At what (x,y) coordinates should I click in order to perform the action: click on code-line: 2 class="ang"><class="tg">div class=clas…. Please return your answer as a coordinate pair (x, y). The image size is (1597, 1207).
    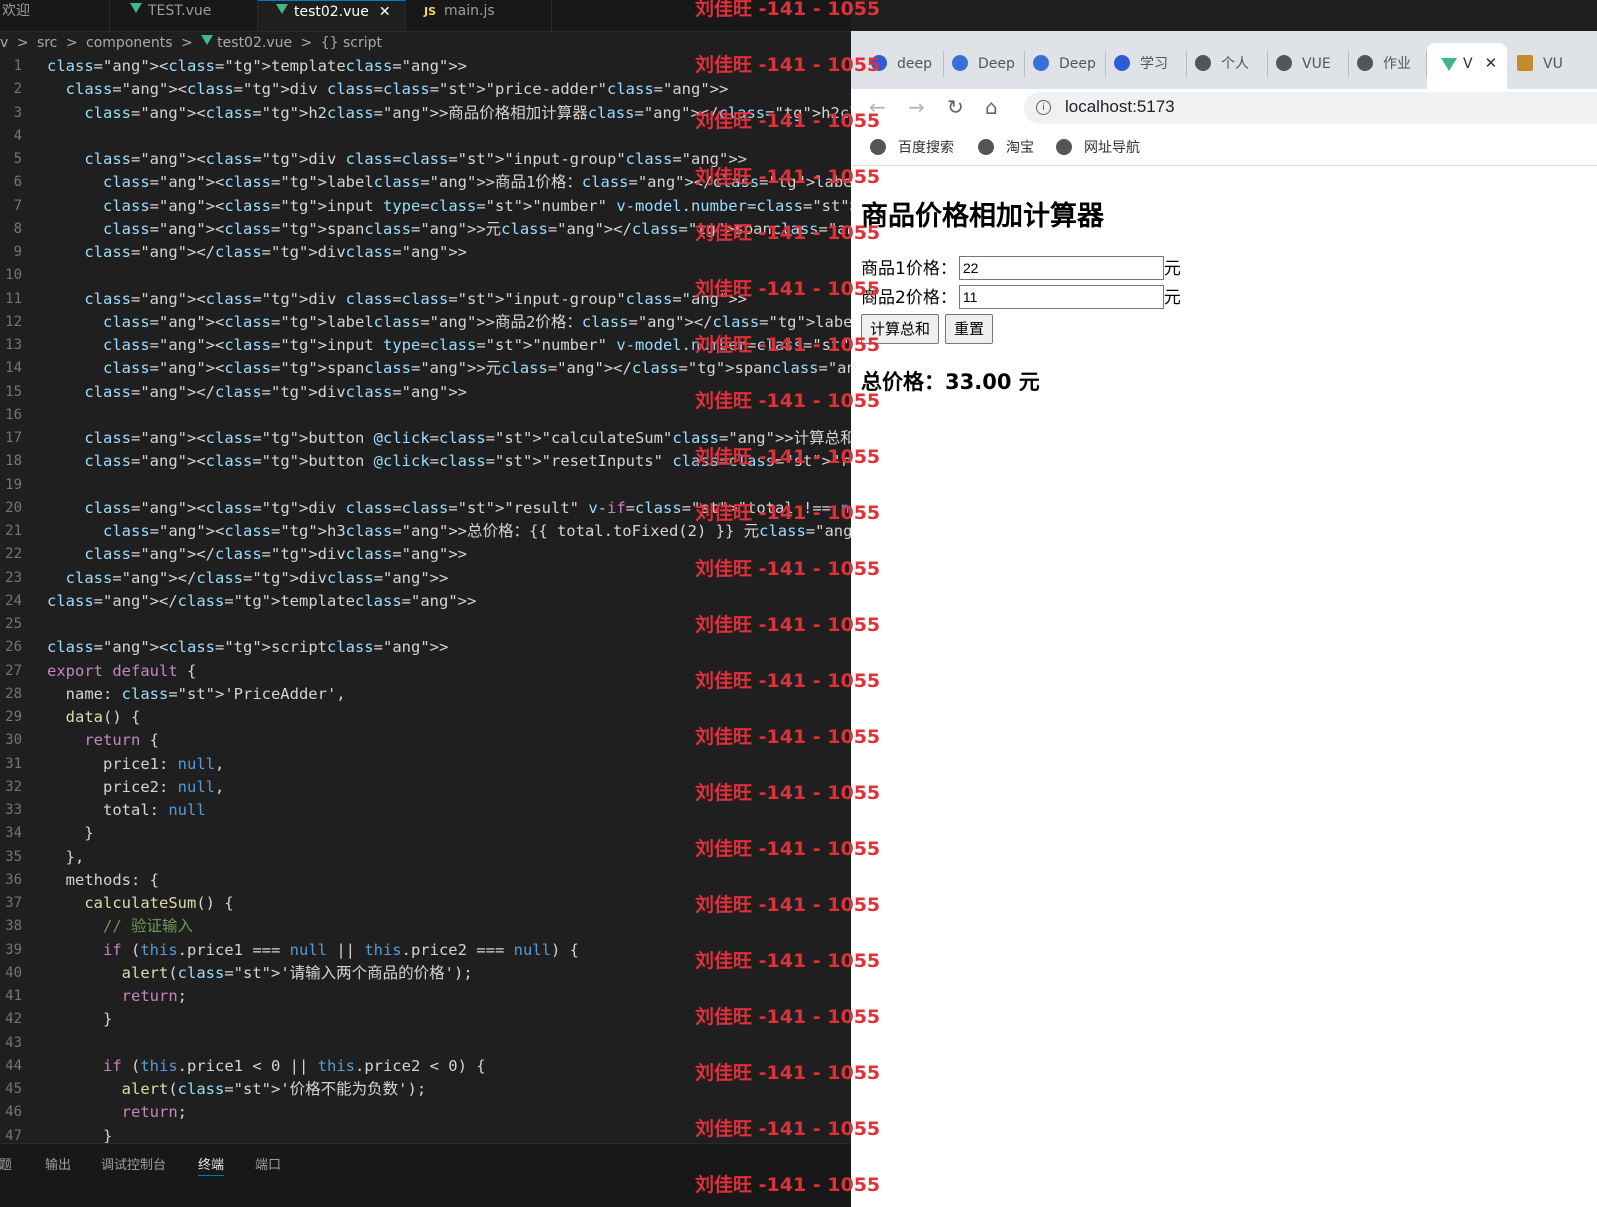
    Looking at the image, I should click on (425, 89).